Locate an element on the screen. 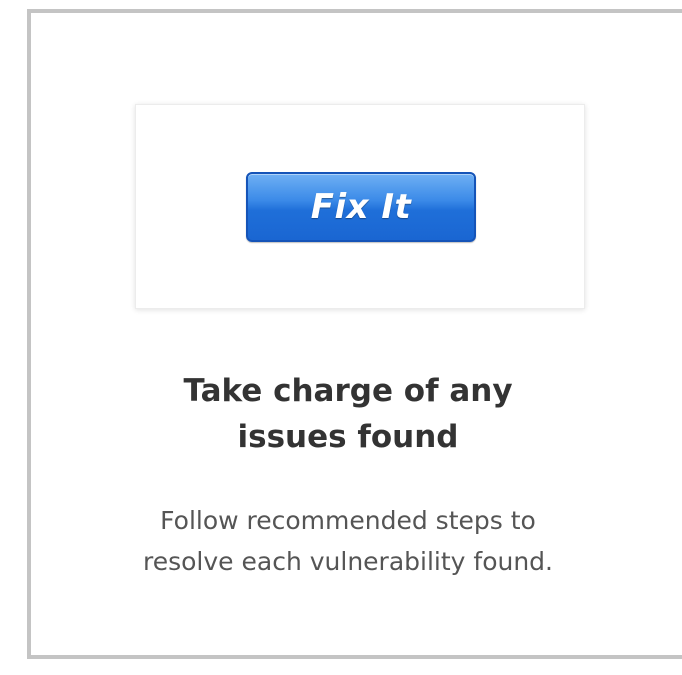 This screenshot has width=682, height=675. fix-it-button-label: Fix It is located at coordinates (361, 207).